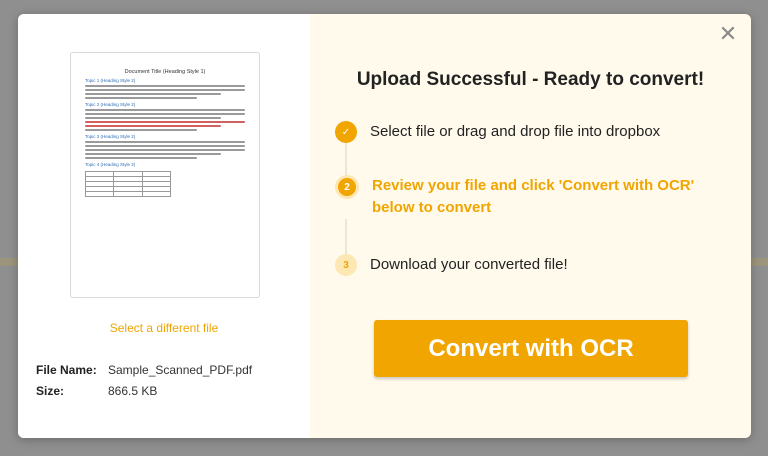 The width and height of the screenshot is (768, 456). I want to click on check-icon: ✓, so click(346, 132).